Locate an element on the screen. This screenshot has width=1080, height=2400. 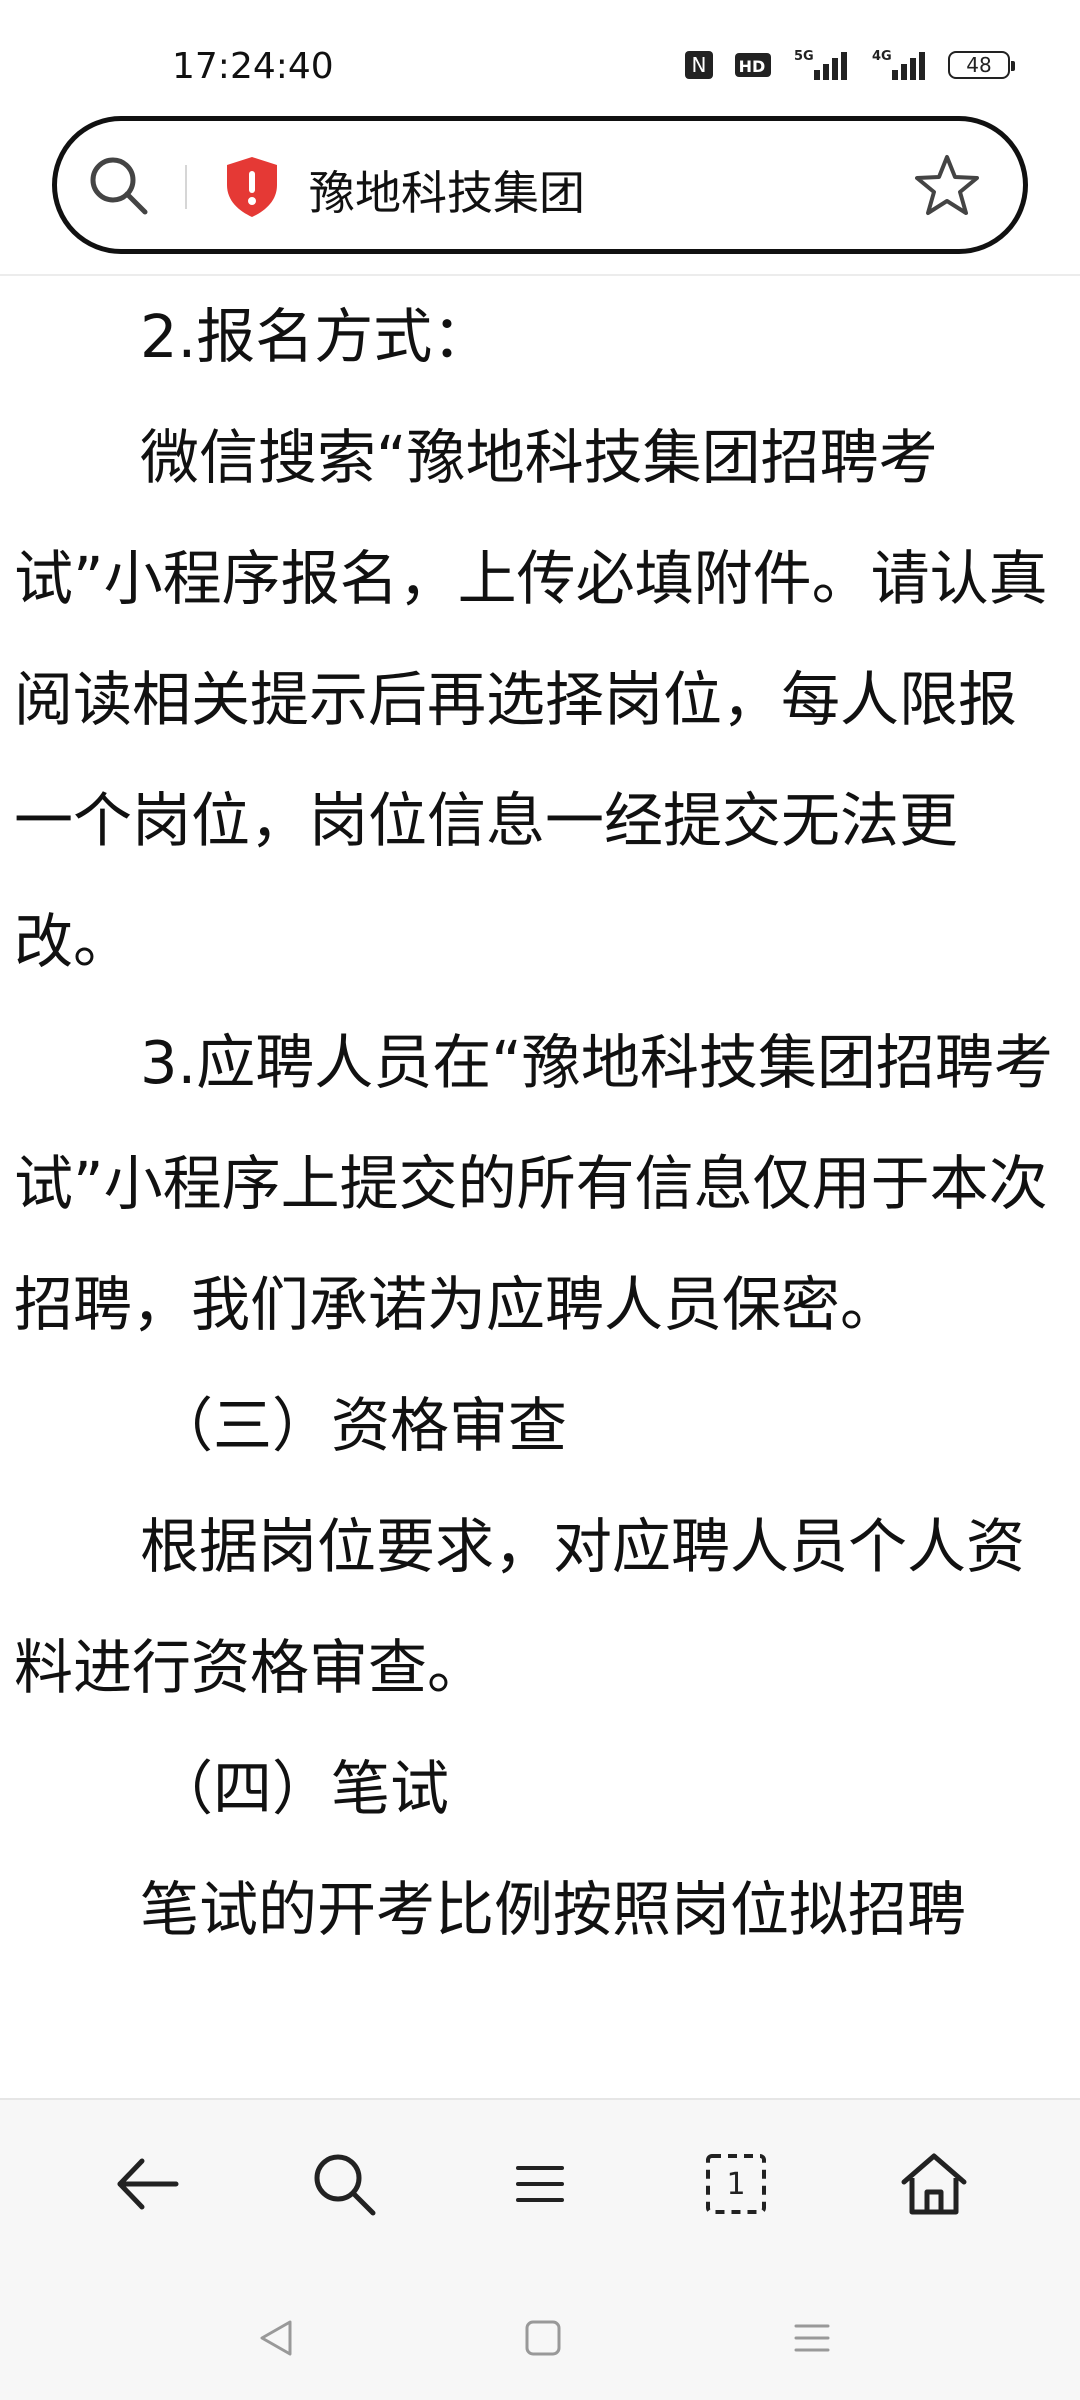
security-warning-shield-icon is located at coordinates (252, 189).